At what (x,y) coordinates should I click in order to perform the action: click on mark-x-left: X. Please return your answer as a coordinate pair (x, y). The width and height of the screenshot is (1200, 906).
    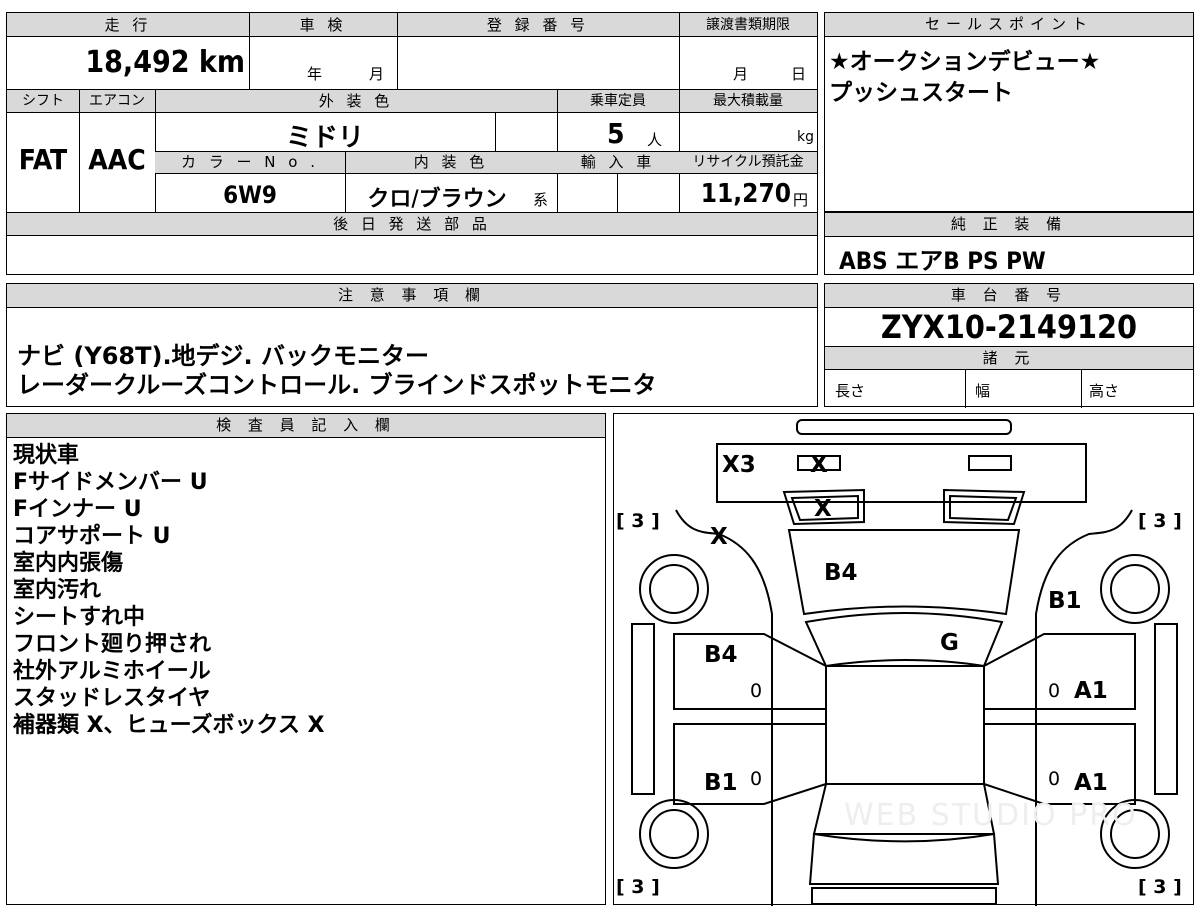
    Looking at the image, I should click on (719, 537).